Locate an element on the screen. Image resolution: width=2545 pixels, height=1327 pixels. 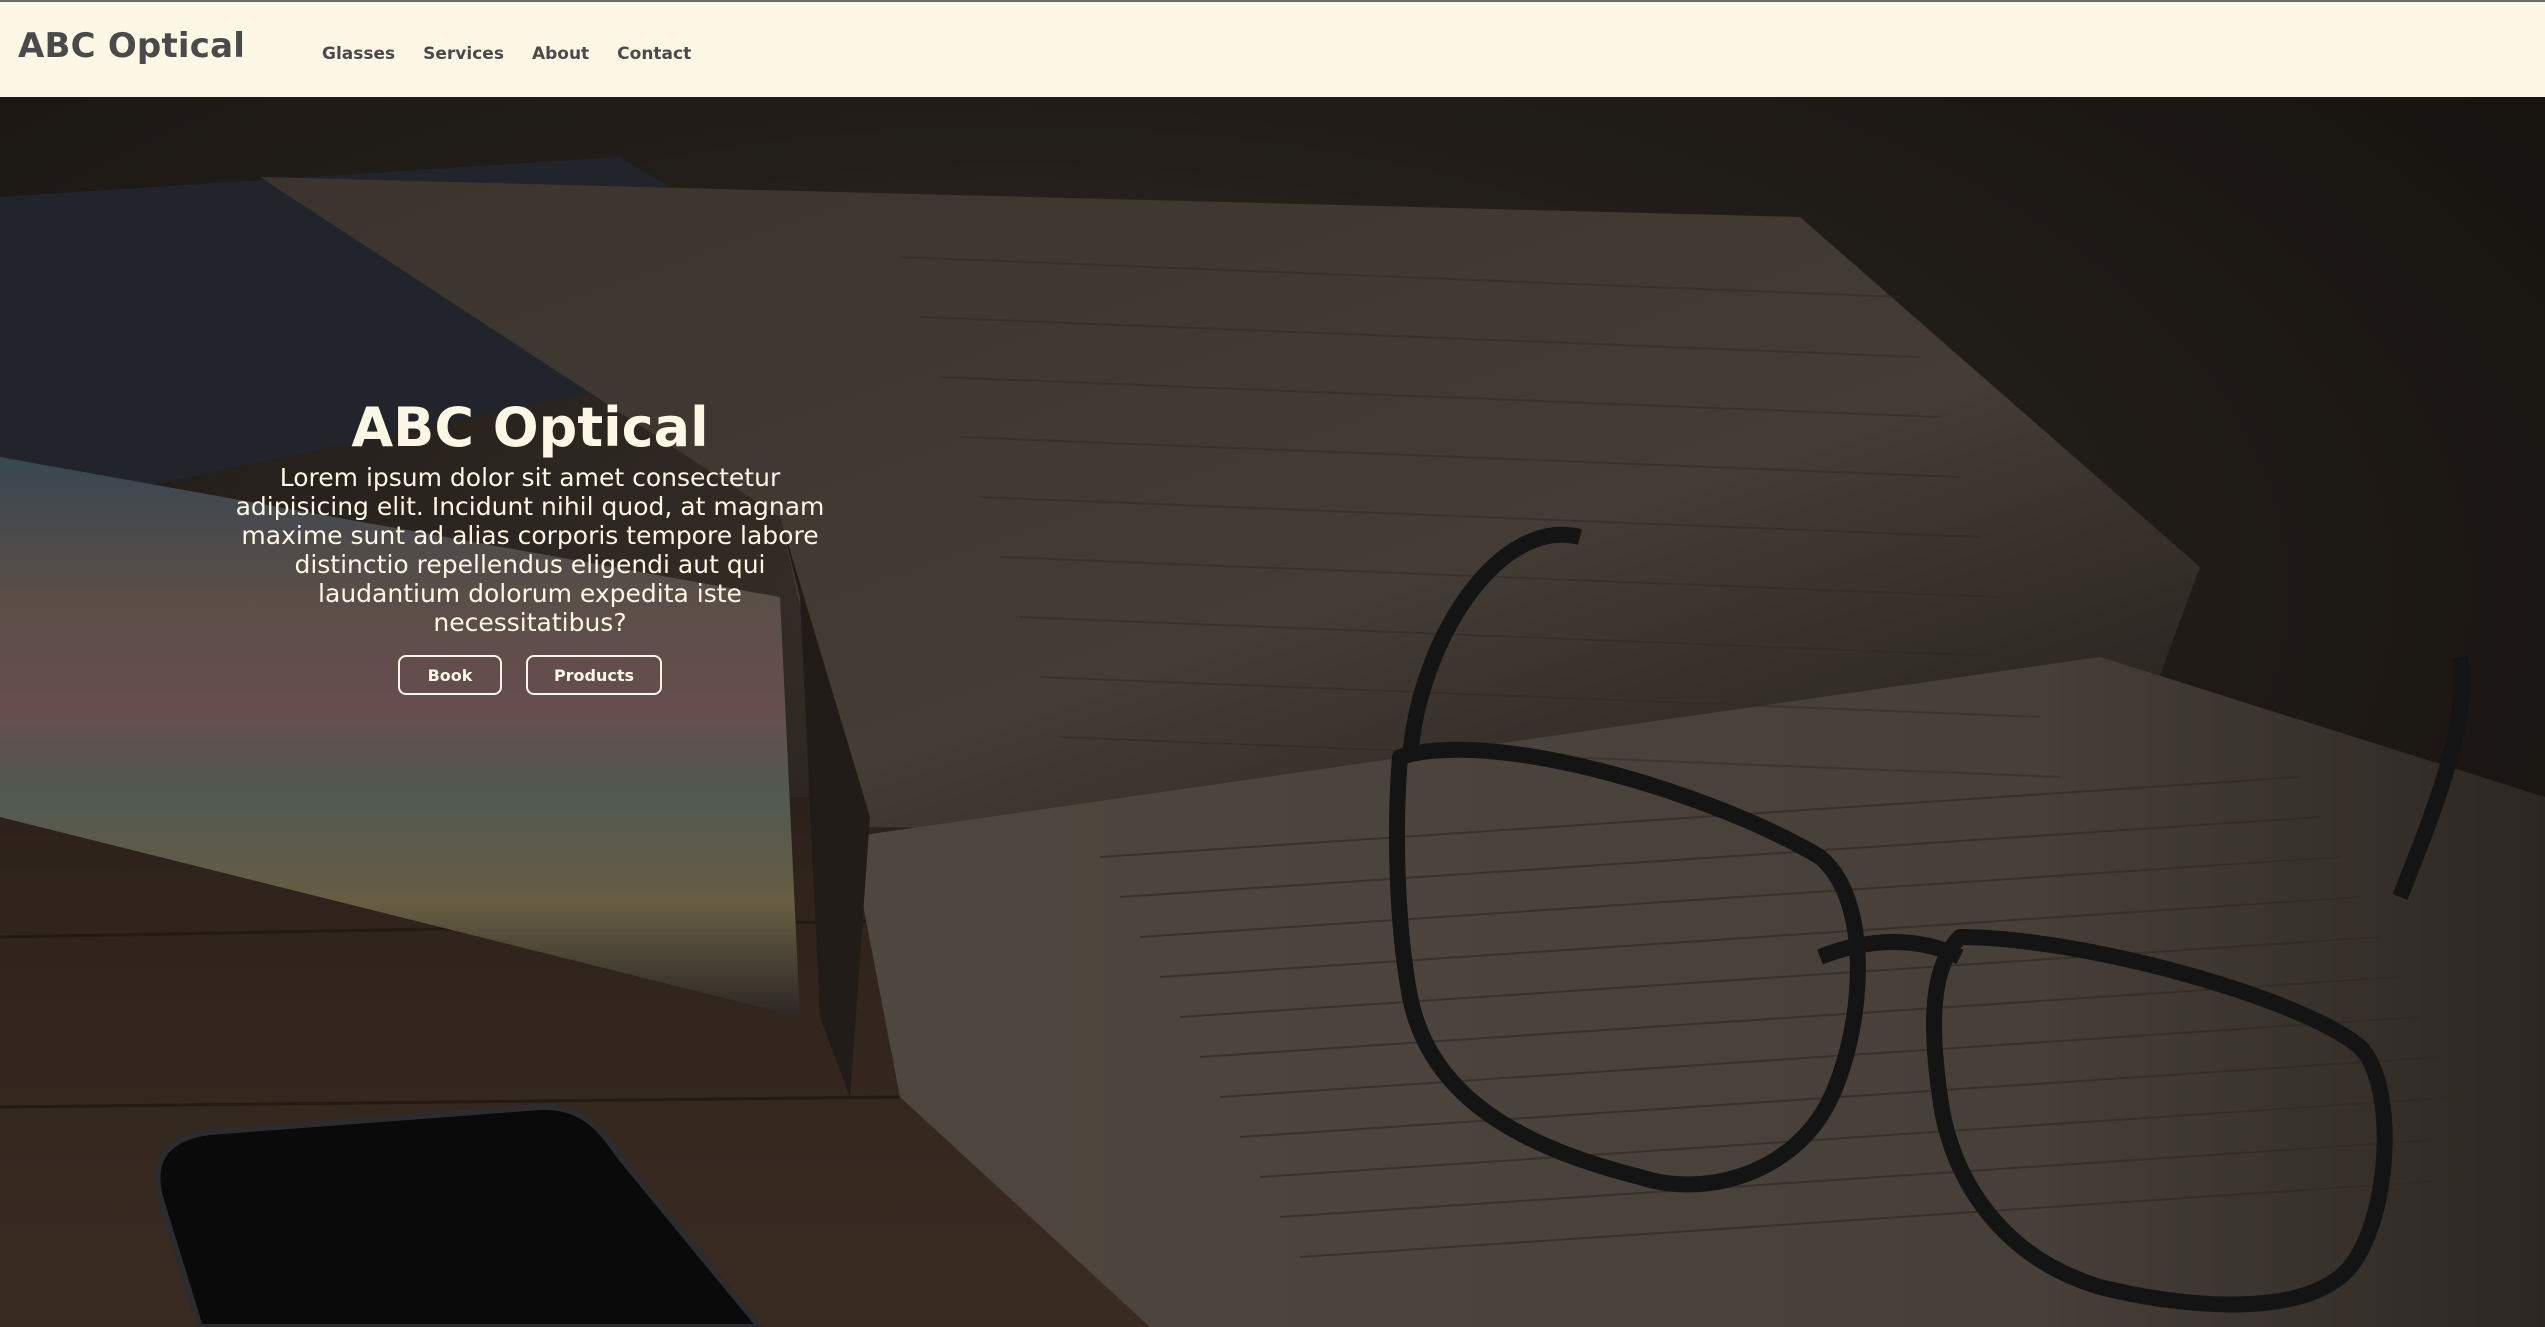
nav-link-glasses: Glasses is located at coordinates (358, 54).